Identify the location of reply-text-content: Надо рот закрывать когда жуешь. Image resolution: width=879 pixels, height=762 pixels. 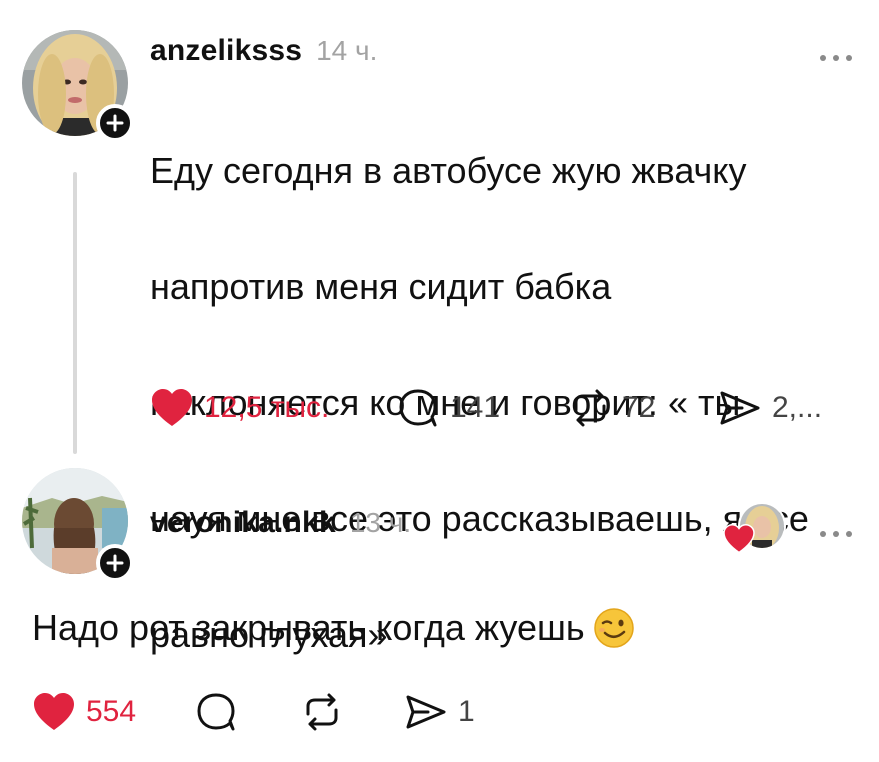
(308, 627).